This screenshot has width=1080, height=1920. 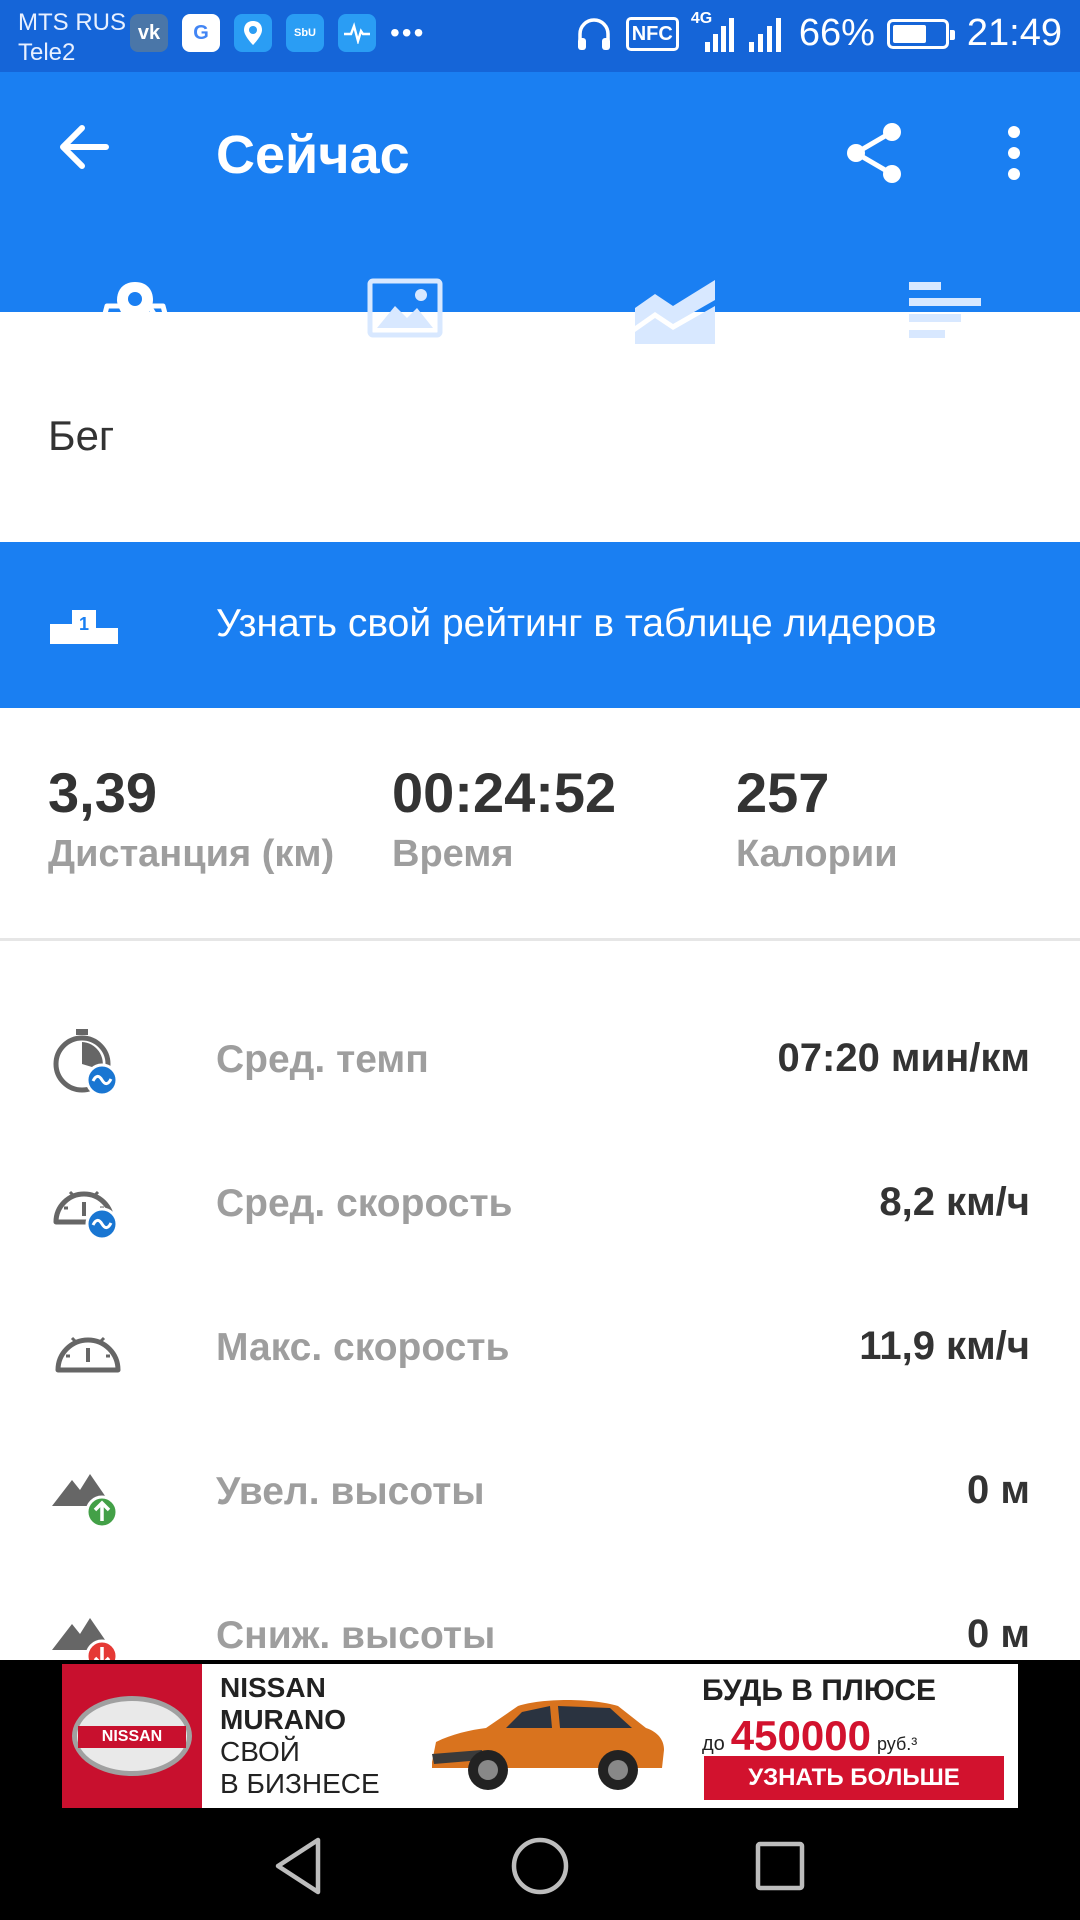 I want to click on google-icon: G, so click(x=201, y=33).